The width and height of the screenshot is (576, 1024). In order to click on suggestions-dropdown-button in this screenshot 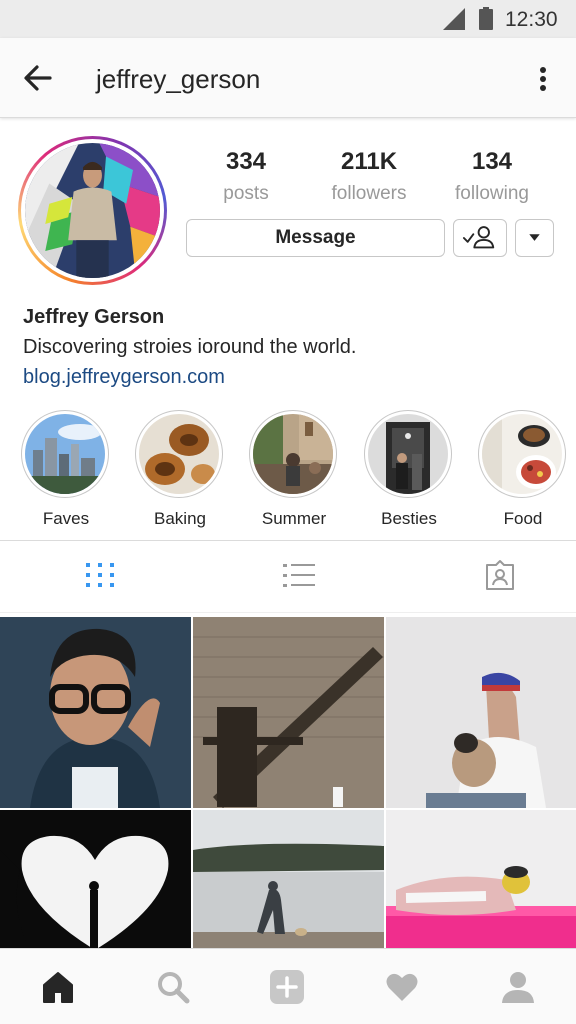, I will do `click(534, 238)`.